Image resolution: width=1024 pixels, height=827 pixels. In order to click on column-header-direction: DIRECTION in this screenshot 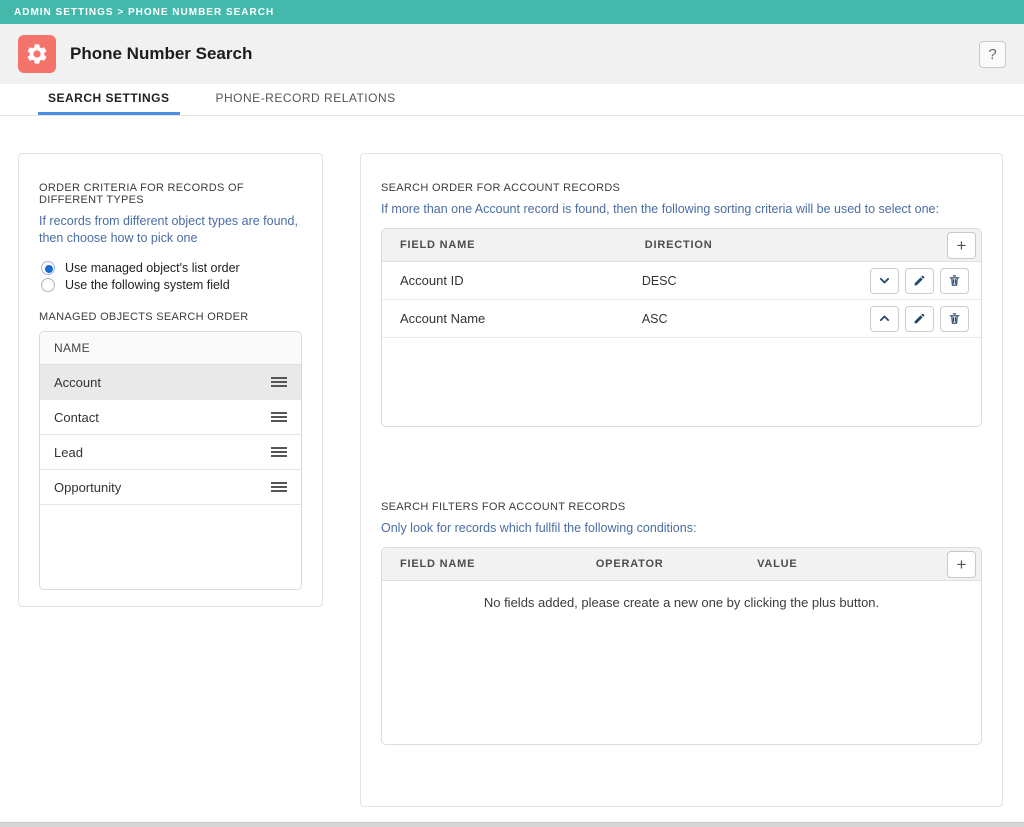, I will do `click(678, 245)`.